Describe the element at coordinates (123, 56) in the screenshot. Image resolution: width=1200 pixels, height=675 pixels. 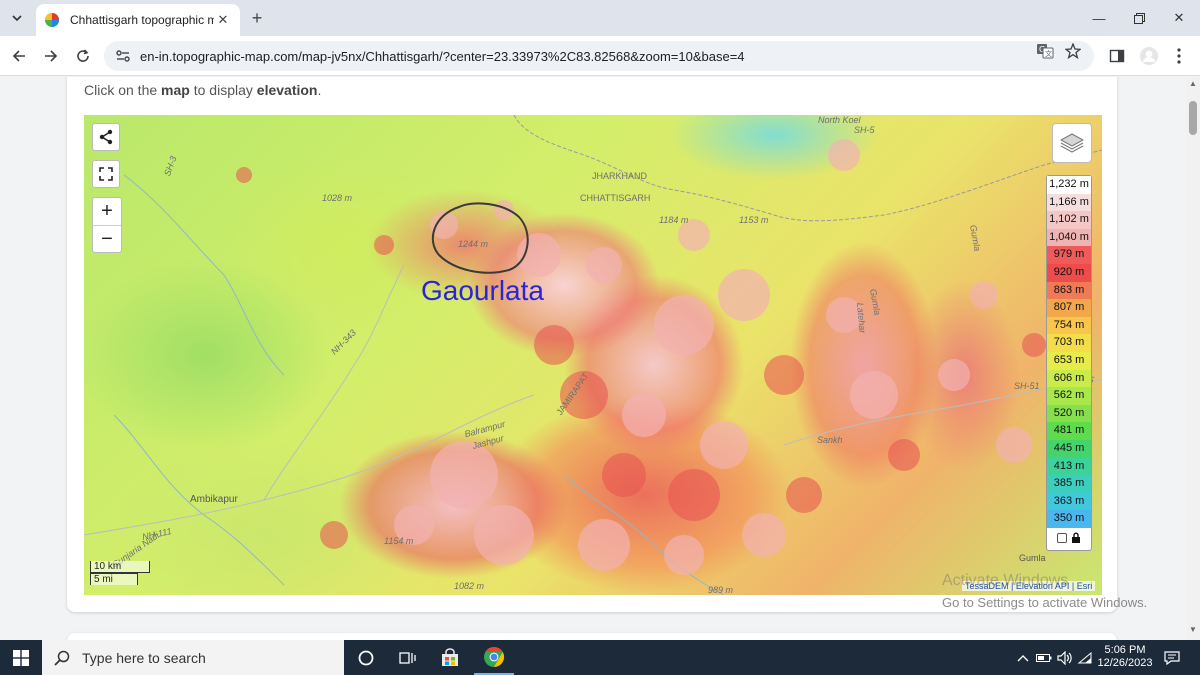
I see `site-info-icon` at that location.